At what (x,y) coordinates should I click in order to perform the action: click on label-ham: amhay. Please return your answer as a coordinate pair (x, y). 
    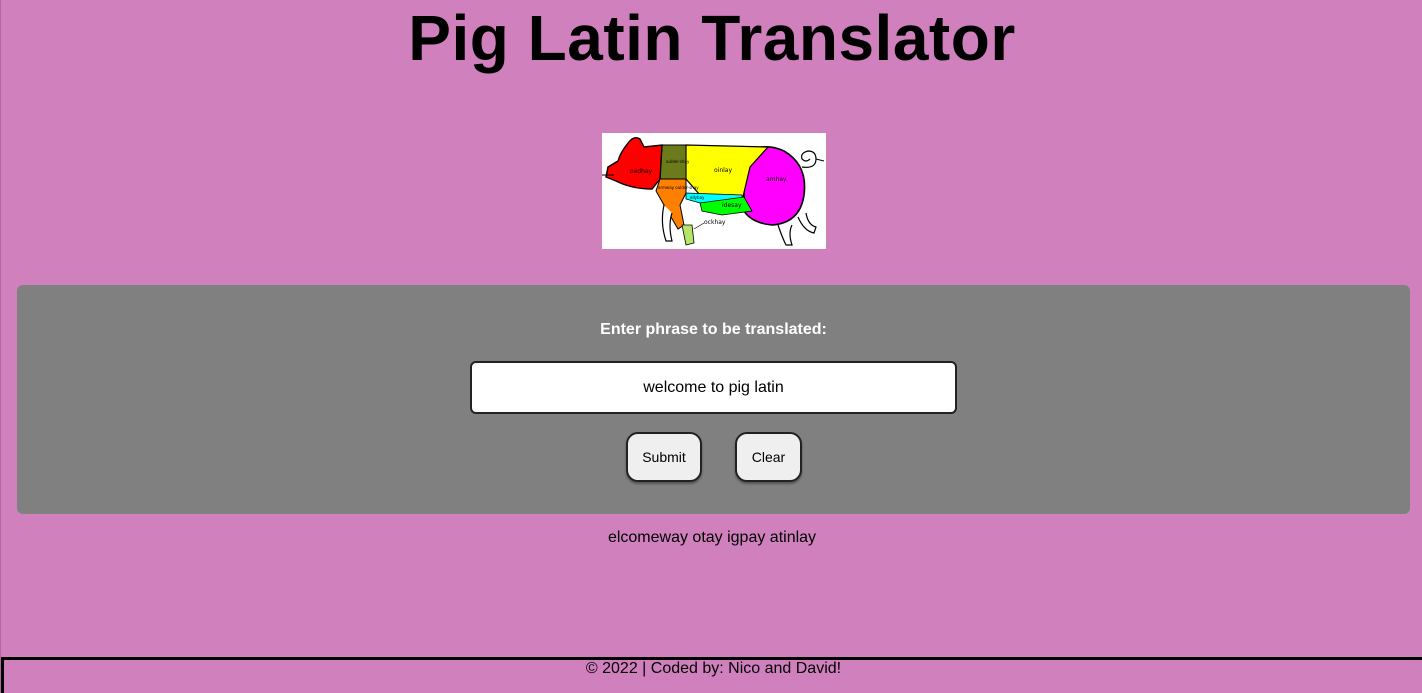
    Looking at the image, I should click on (776, 179).